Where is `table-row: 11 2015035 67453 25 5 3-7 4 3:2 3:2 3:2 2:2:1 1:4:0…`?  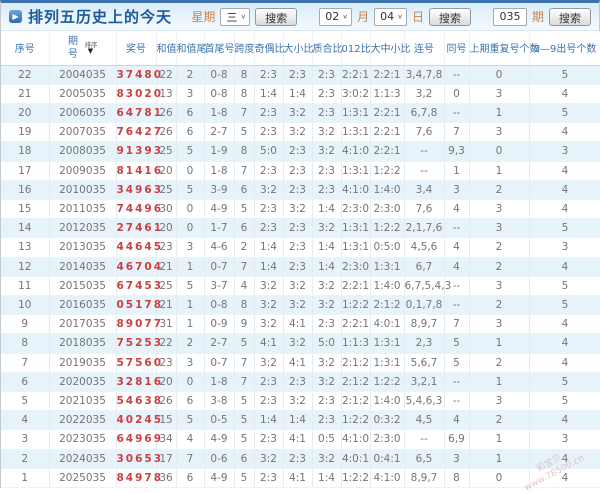
table-row: 11 2015035 67453 25 5 3-7 4 3:2 3:2 3:2 2:2:1 1:4:0… is located at coordinates (300, 286).